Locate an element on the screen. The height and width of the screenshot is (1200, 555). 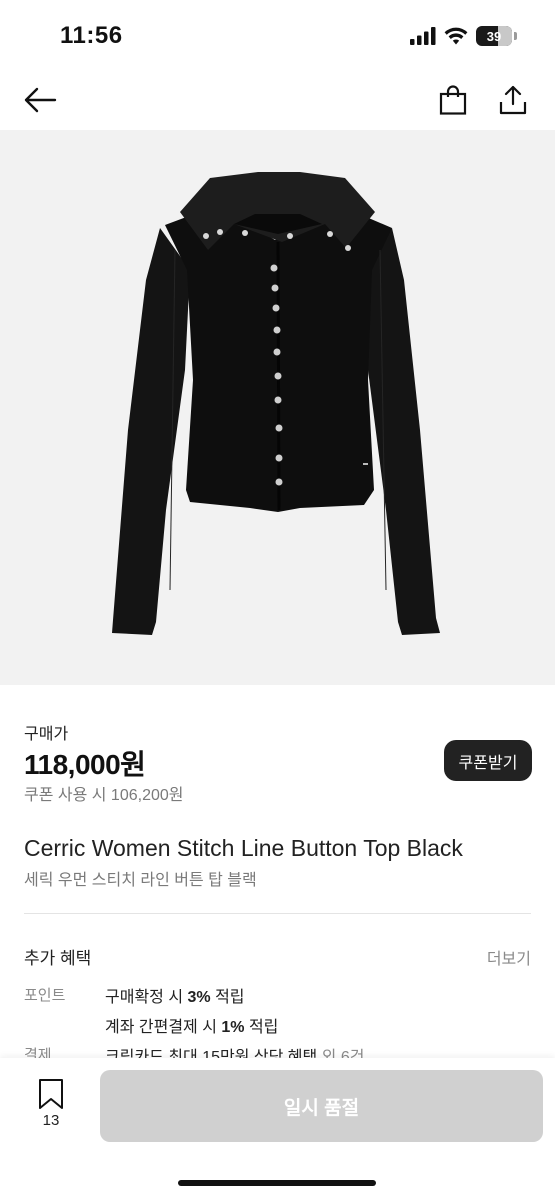
benefits-title: 추가 혜택 is located at coordinates (58, 958).